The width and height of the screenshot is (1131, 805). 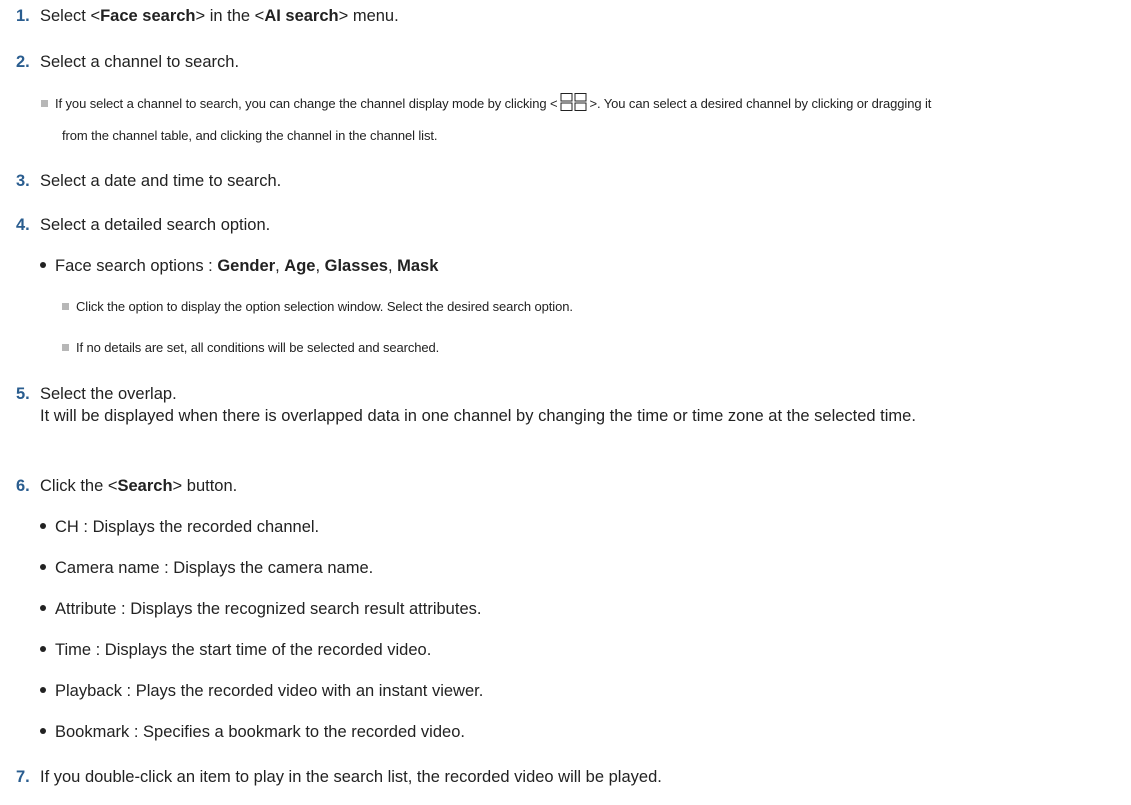 I want to click on step-2: 2. Select a channel to search., so click(x=566, y=62).